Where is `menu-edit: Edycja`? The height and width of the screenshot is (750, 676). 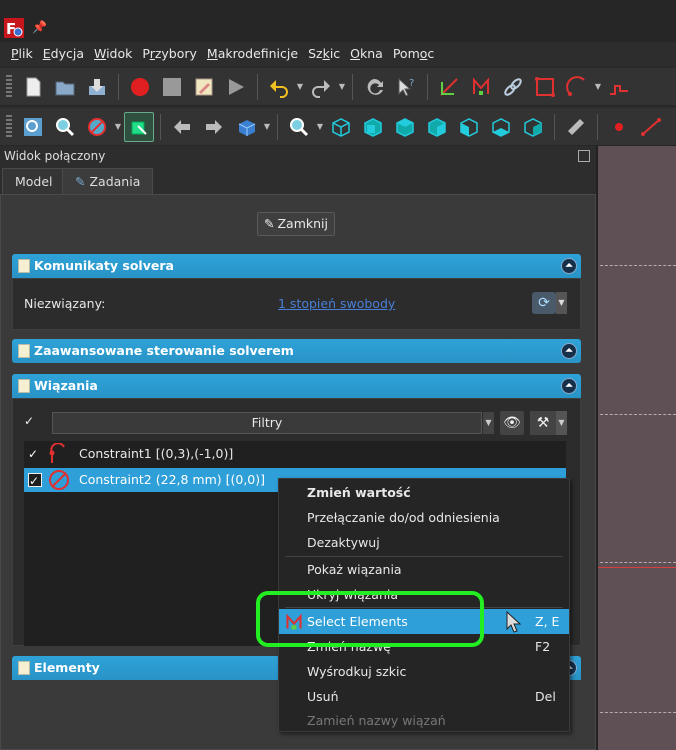 menu-edit: Edycja is located at coordinates (63, 54).